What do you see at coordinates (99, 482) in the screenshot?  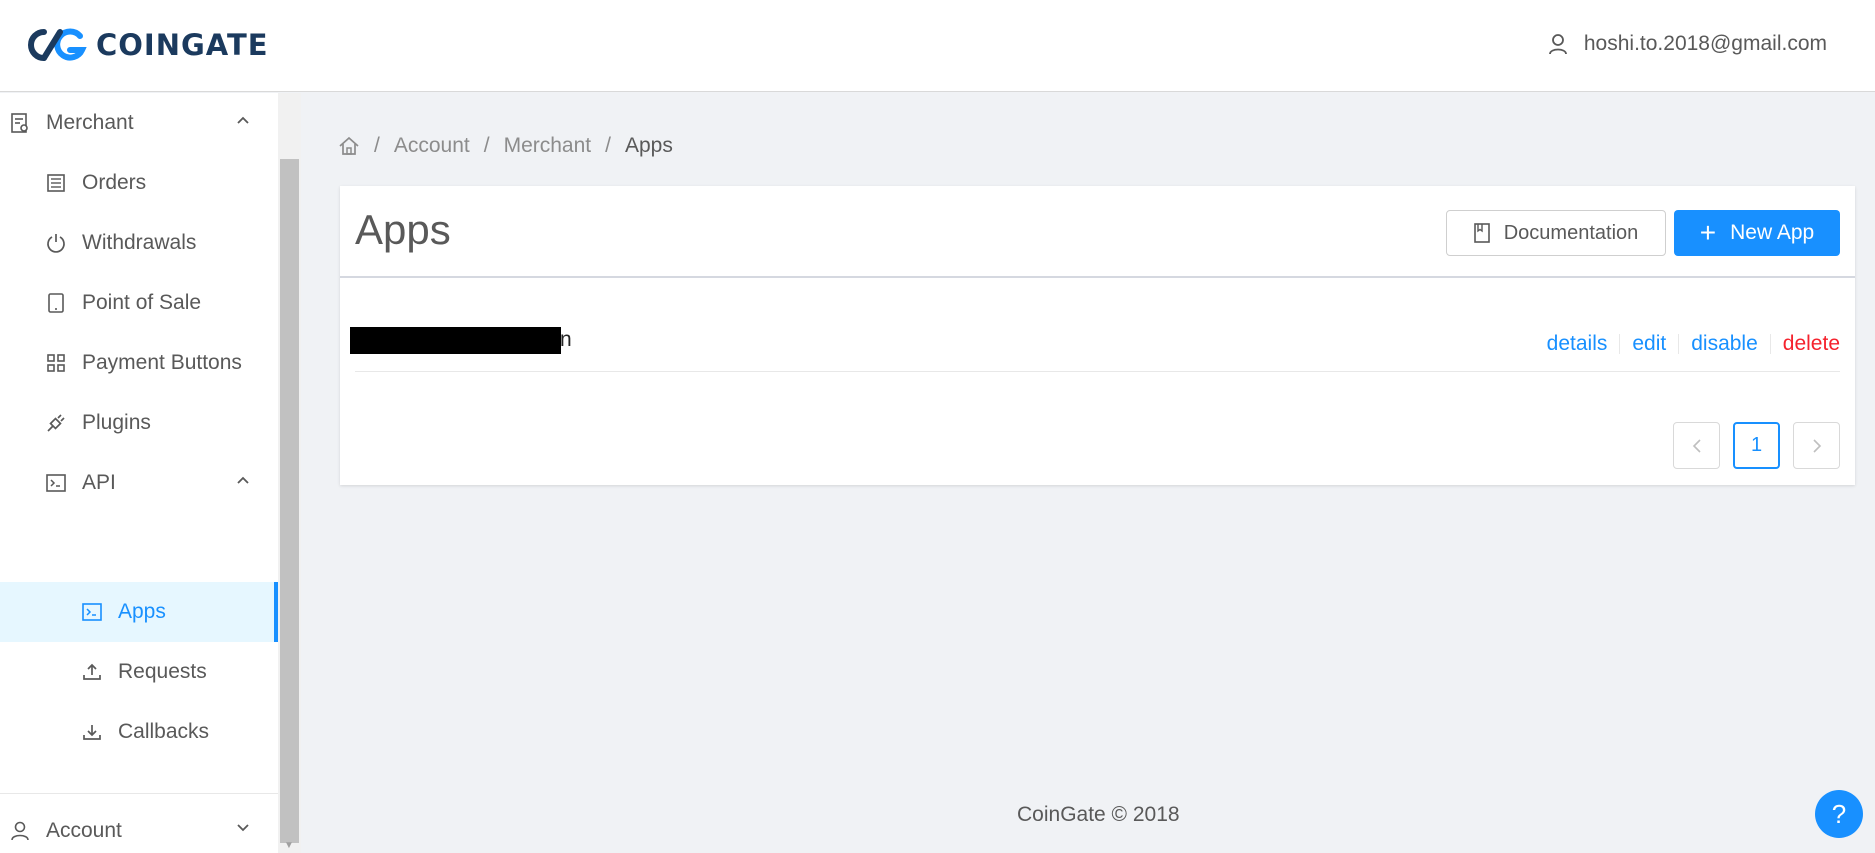 I see `sidebar-item-label: API` at bounding box center [99, 482].